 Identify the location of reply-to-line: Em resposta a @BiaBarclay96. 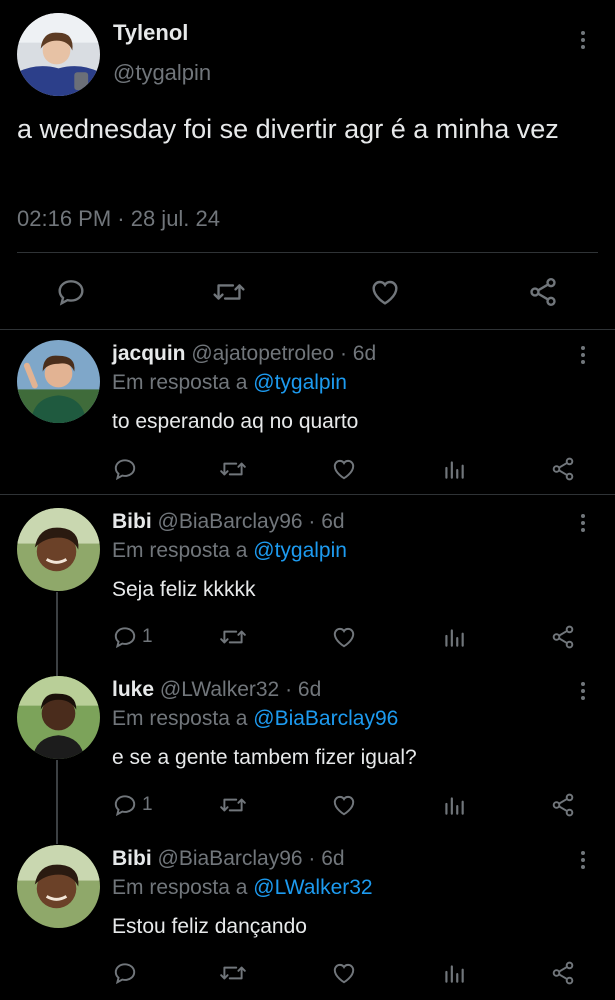
(255, 719).